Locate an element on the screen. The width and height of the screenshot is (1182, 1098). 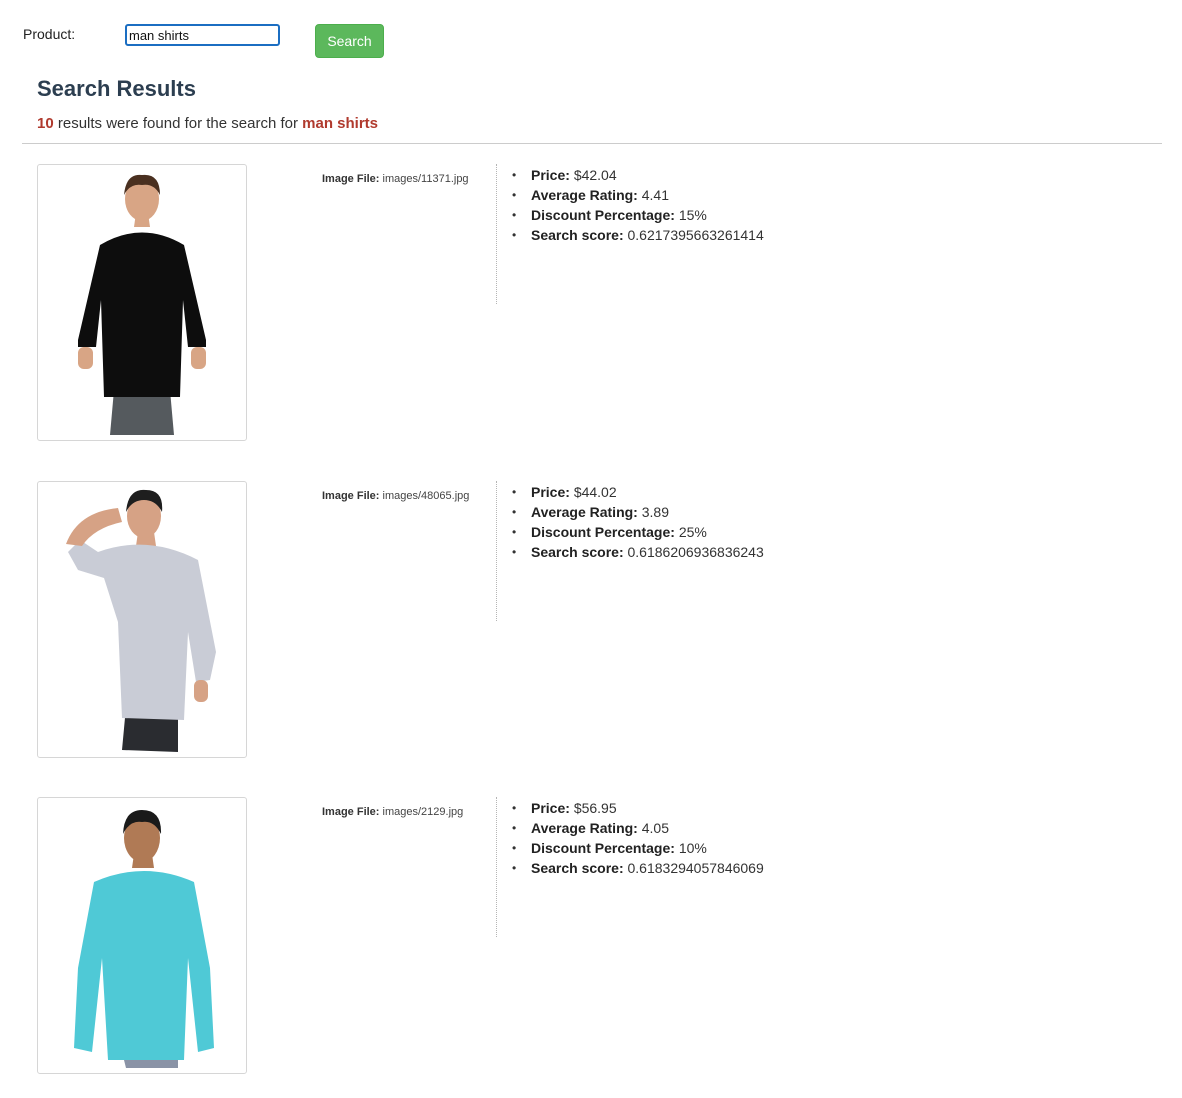
rating-item: • Average Rating: 3.89 is located at coordinates (590, 512).